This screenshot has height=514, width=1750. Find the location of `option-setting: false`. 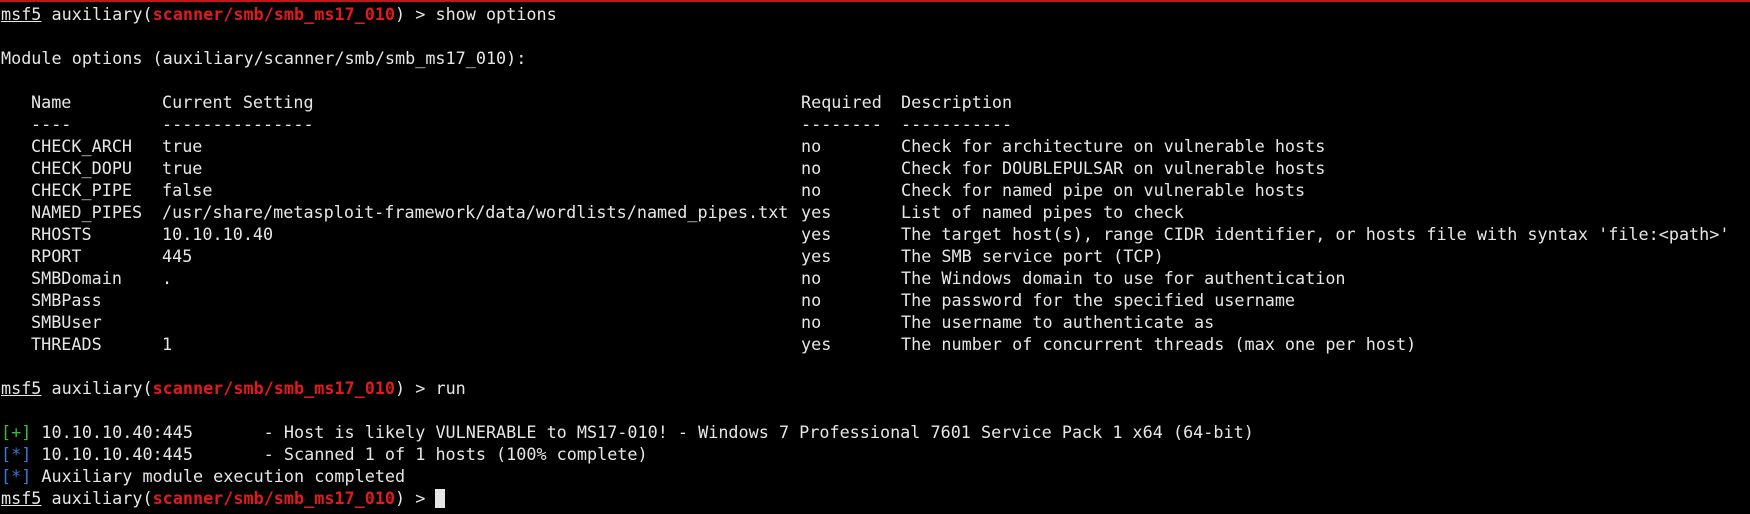

option-setting: false is located at coordinates (187, 190).